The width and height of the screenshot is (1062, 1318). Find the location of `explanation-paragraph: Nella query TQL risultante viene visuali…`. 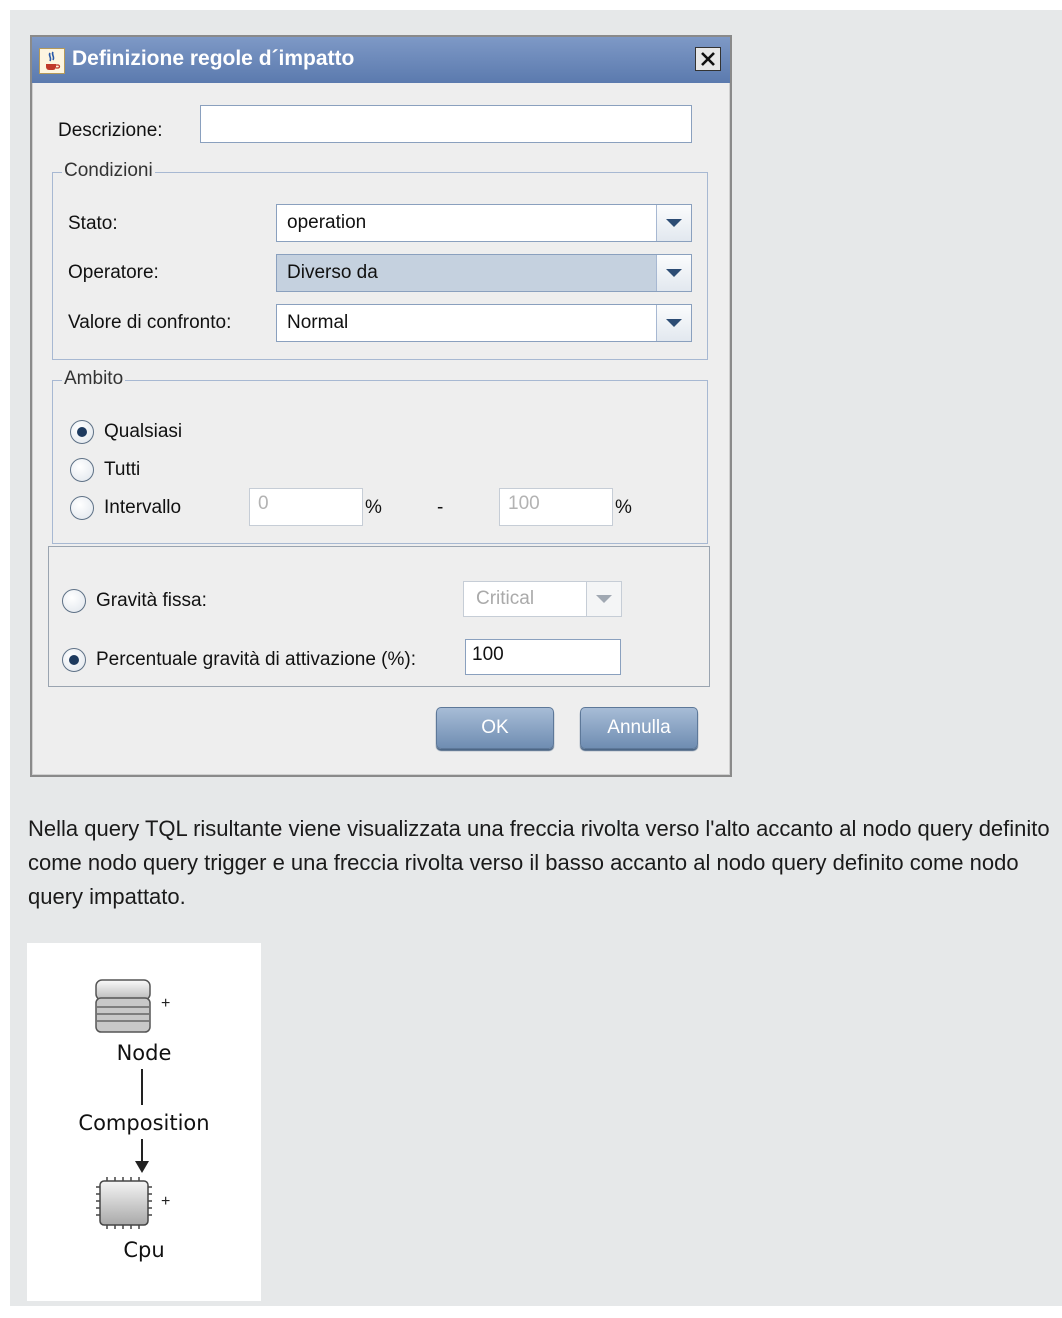

explanation-paragraph: Nella query TQL risultante viene visuali… is located at coordinates (539, 862).